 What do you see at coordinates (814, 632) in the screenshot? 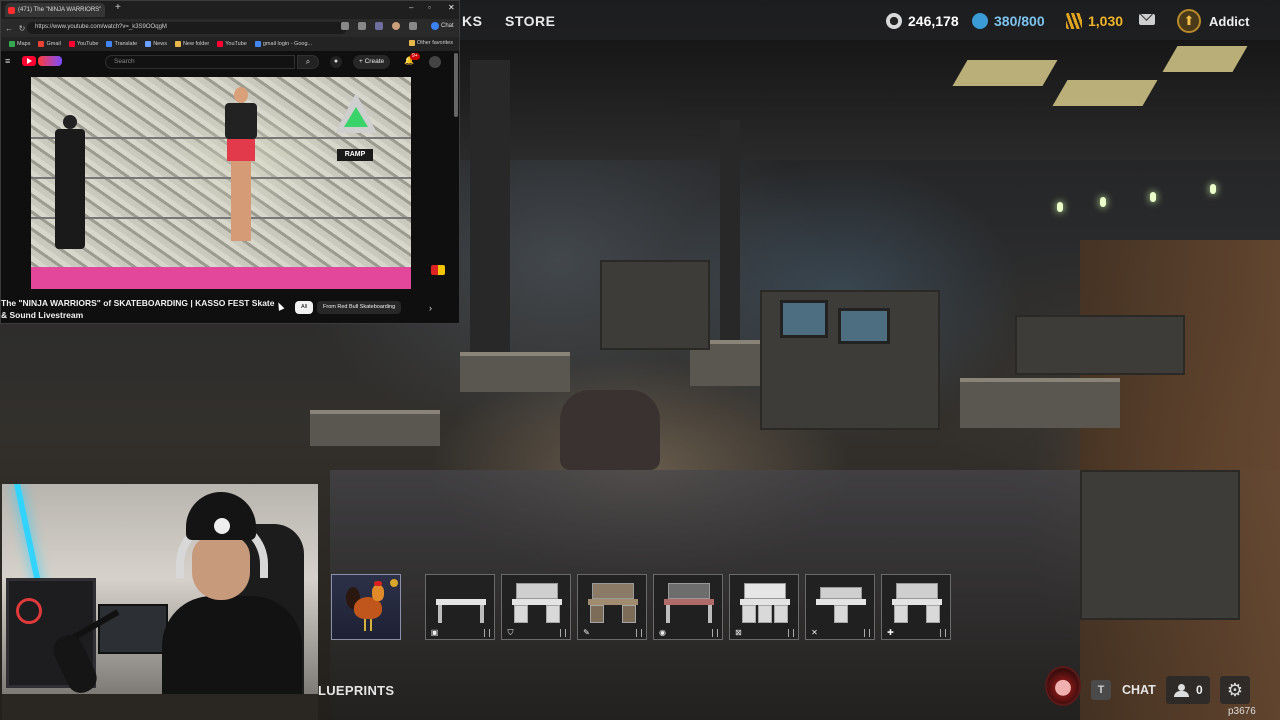
I see `category-icon: ✕` at bounding box center [814, 632].